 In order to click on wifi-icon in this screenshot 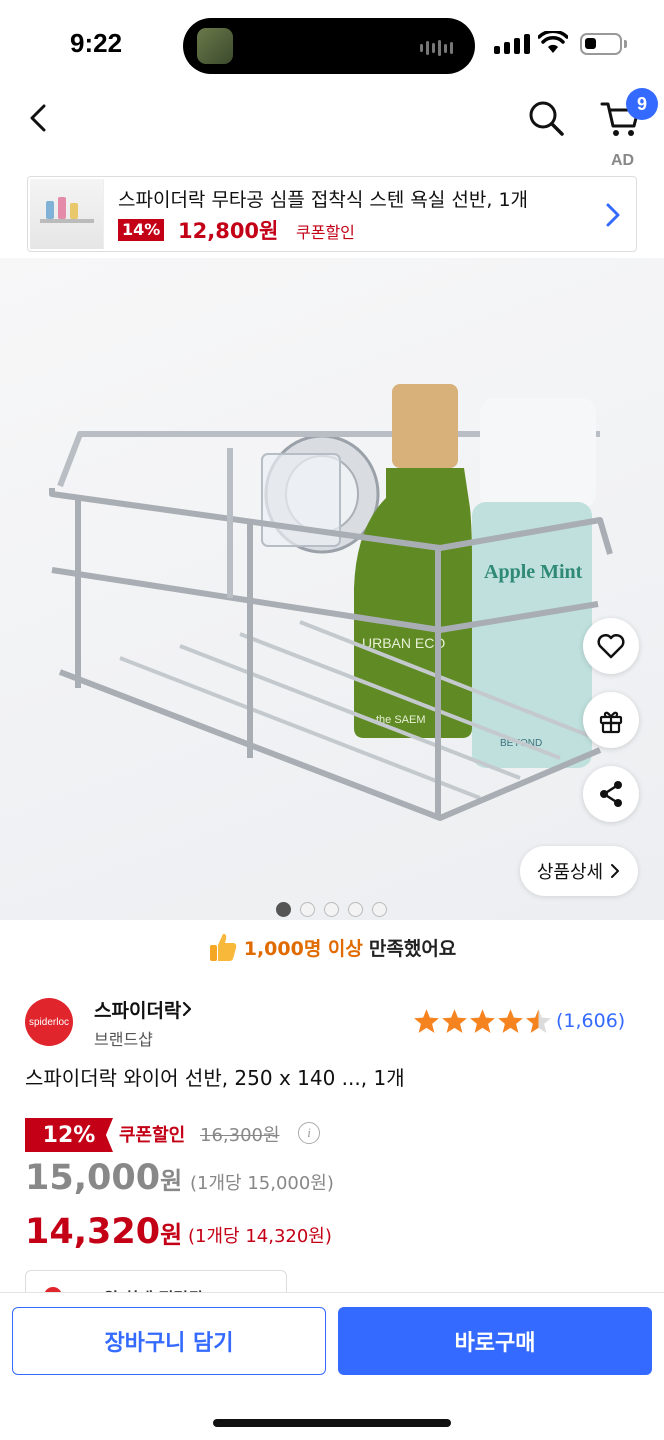, I will do `click(553, 42)`.